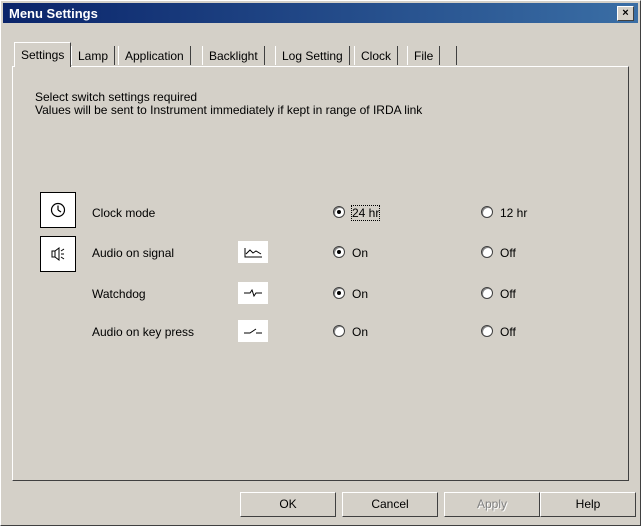 The height and width of the screenshot is (526, 641). What do you see at coordinates (390, 504) in the screenshot?
I see `cancel-button: Cancel` at bounding box center [390, 504].